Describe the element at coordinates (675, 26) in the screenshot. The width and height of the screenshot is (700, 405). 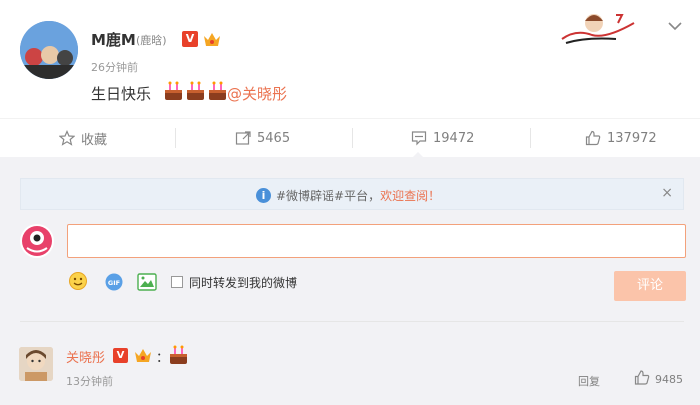
I see `chevron-down-icon` at that location.